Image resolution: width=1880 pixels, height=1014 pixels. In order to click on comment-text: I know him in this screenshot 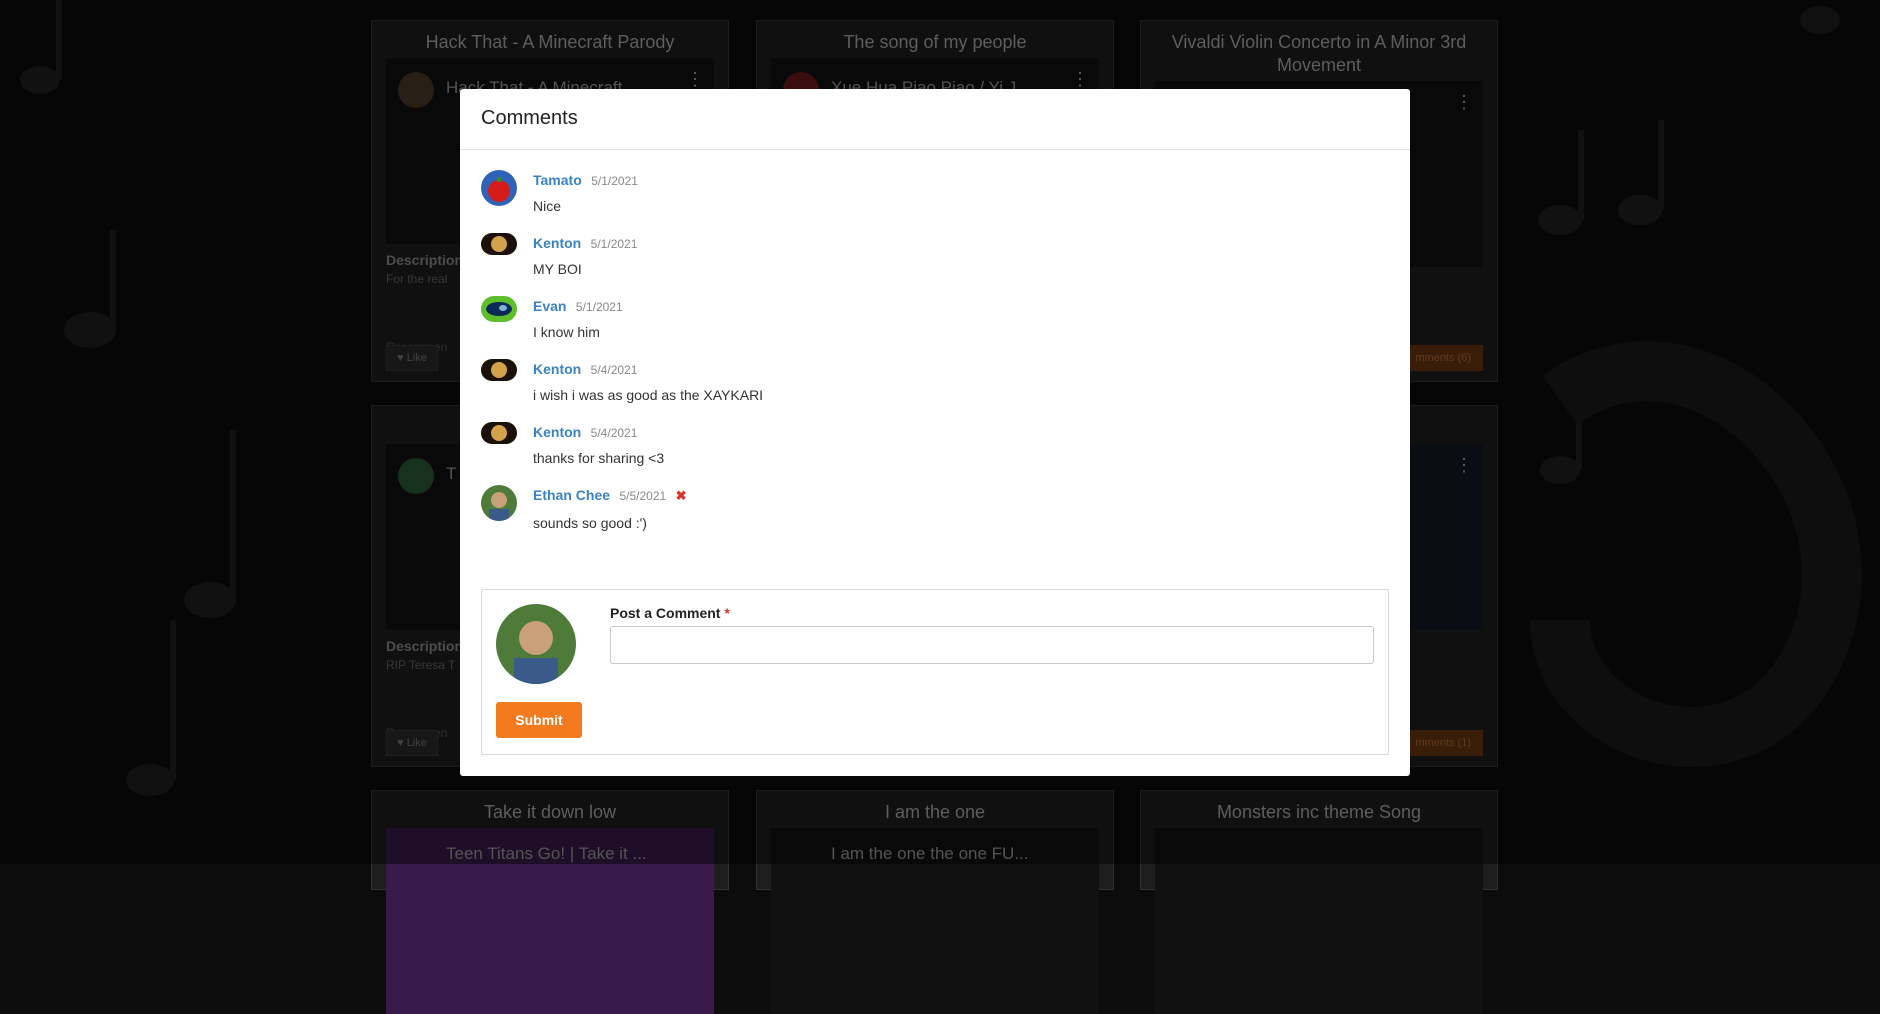, I will do `click(566, 332)`.